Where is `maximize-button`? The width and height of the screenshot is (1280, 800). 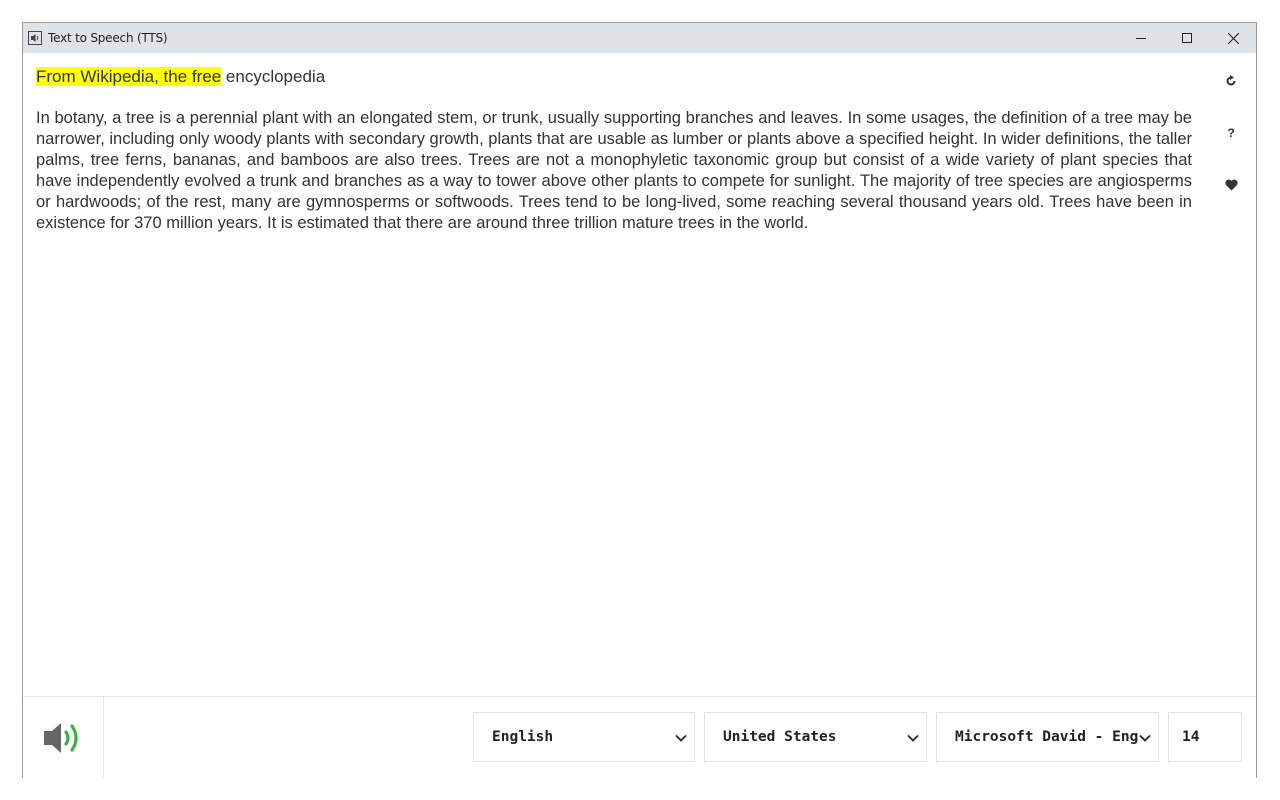
maximize-button is located at coordinates (1187, 38).